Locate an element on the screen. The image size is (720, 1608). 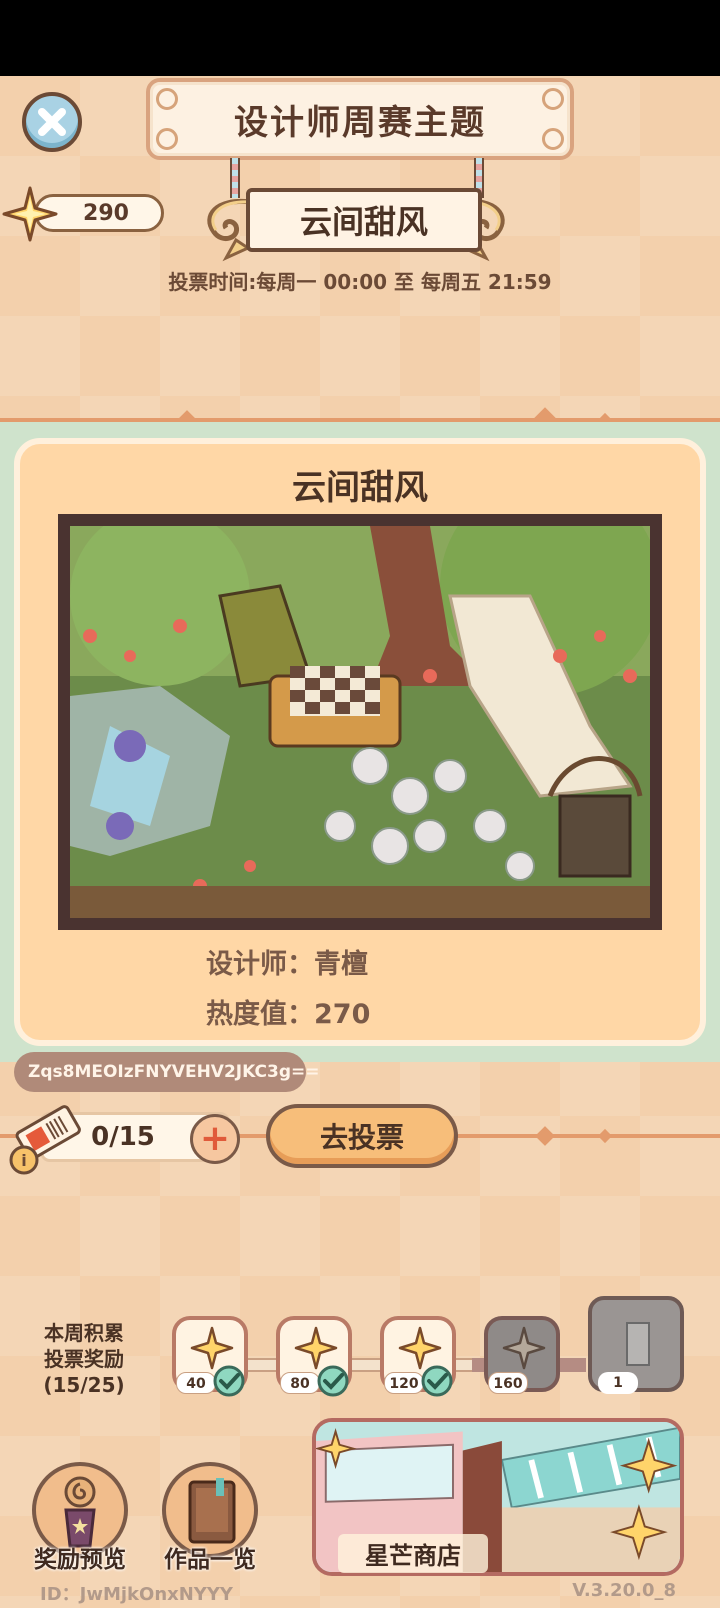
go-vote-label: 去投票 is located at coordinates (361, 1137).